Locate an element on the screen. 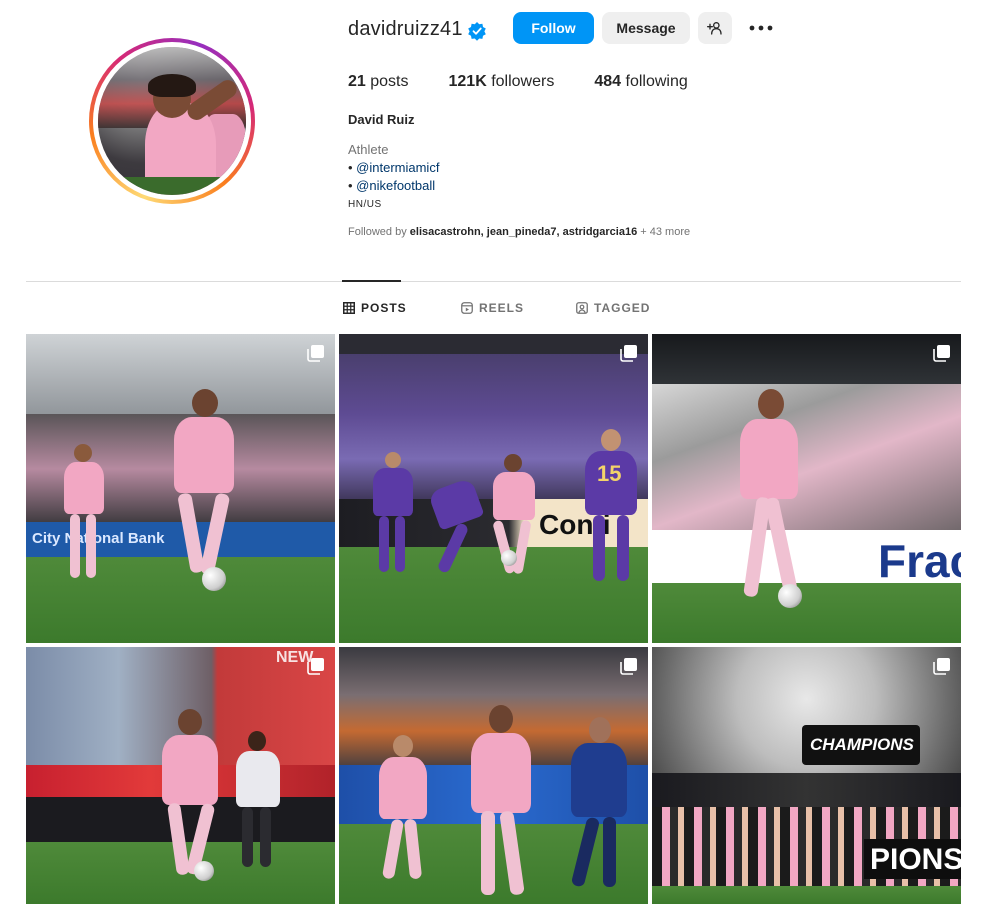 This screenshot has width=990, height=904. tagged-icon is located at coordinates (582, 308).